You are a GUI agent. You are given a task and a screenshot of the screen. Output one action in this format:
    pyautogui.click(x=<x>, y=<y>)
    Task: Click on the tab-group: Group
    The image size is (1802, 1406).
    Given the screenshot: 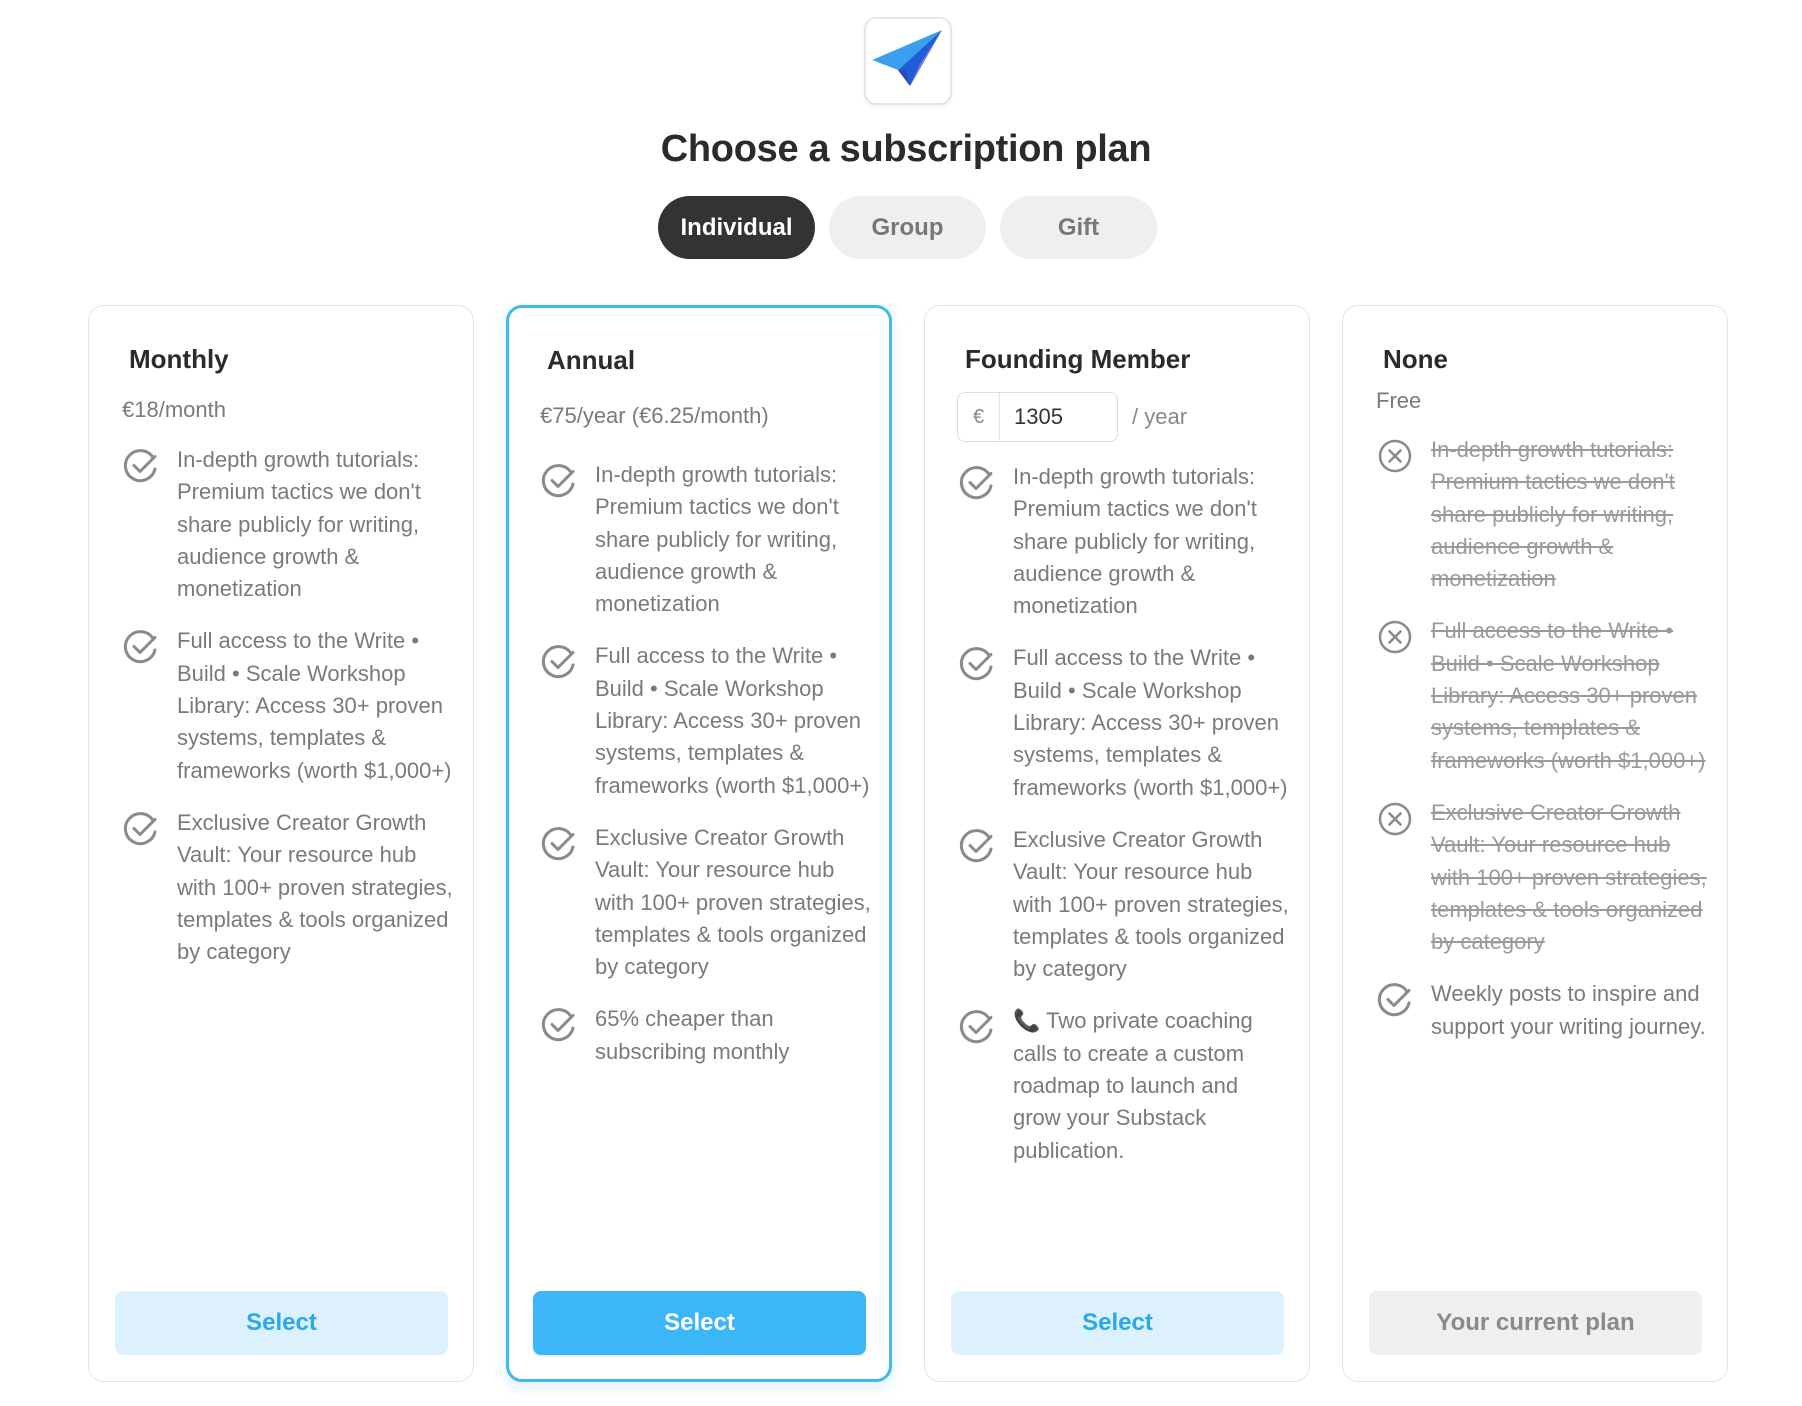 What is the action you would take?
    pyautogui.click(x=907, y=227)
    